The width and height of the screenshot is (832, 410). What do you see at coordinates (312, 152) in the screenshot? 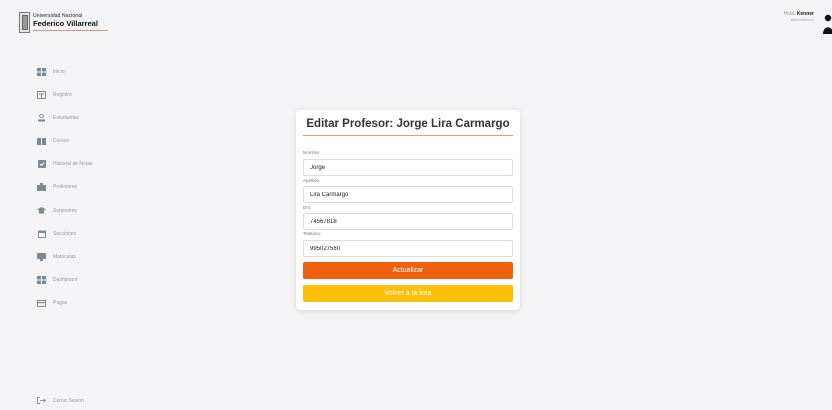
I see `nombre-label: Nombre:` at bounding box center [312, 152].